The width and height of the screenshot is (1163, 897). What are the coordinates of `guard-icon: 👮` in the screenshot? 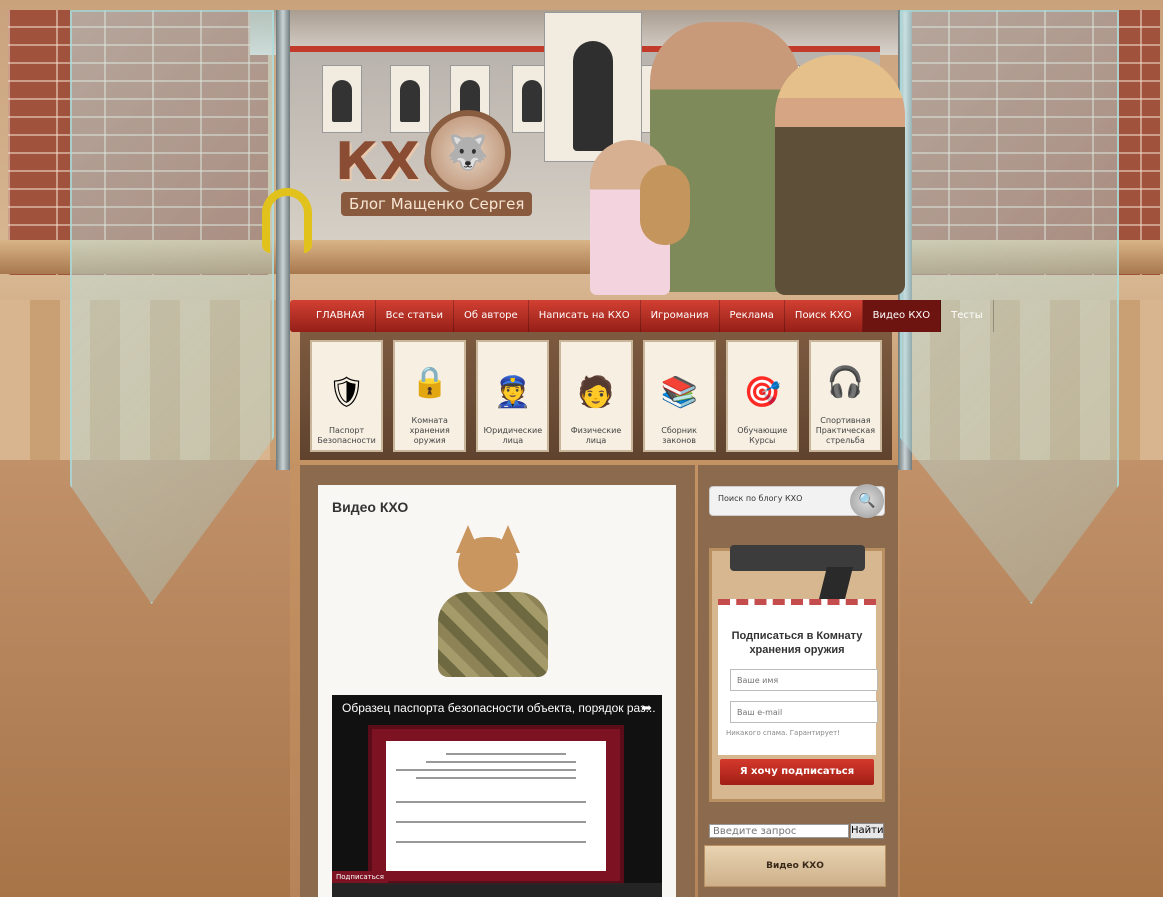 It's located at (513, 392).